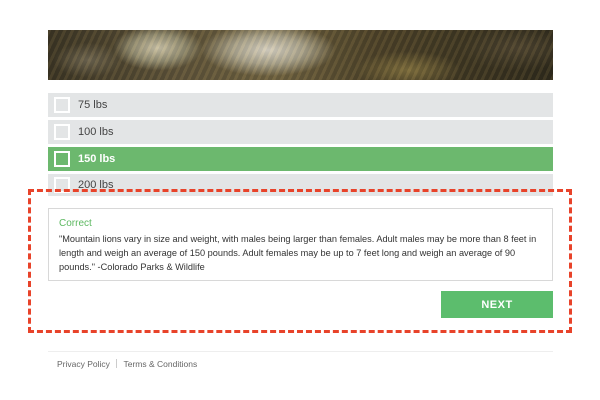  Describe the element at coordinates (300, 159) in the screenshot. I see `answer-option-selected: 150 lbs` at that location.